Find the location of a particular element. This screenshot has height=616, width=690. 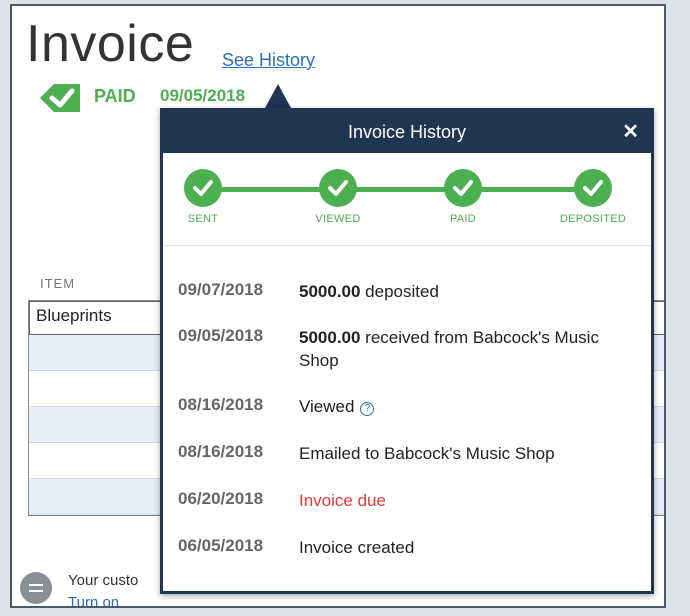

step-paid: PAID is located at coordinates (463, 197).